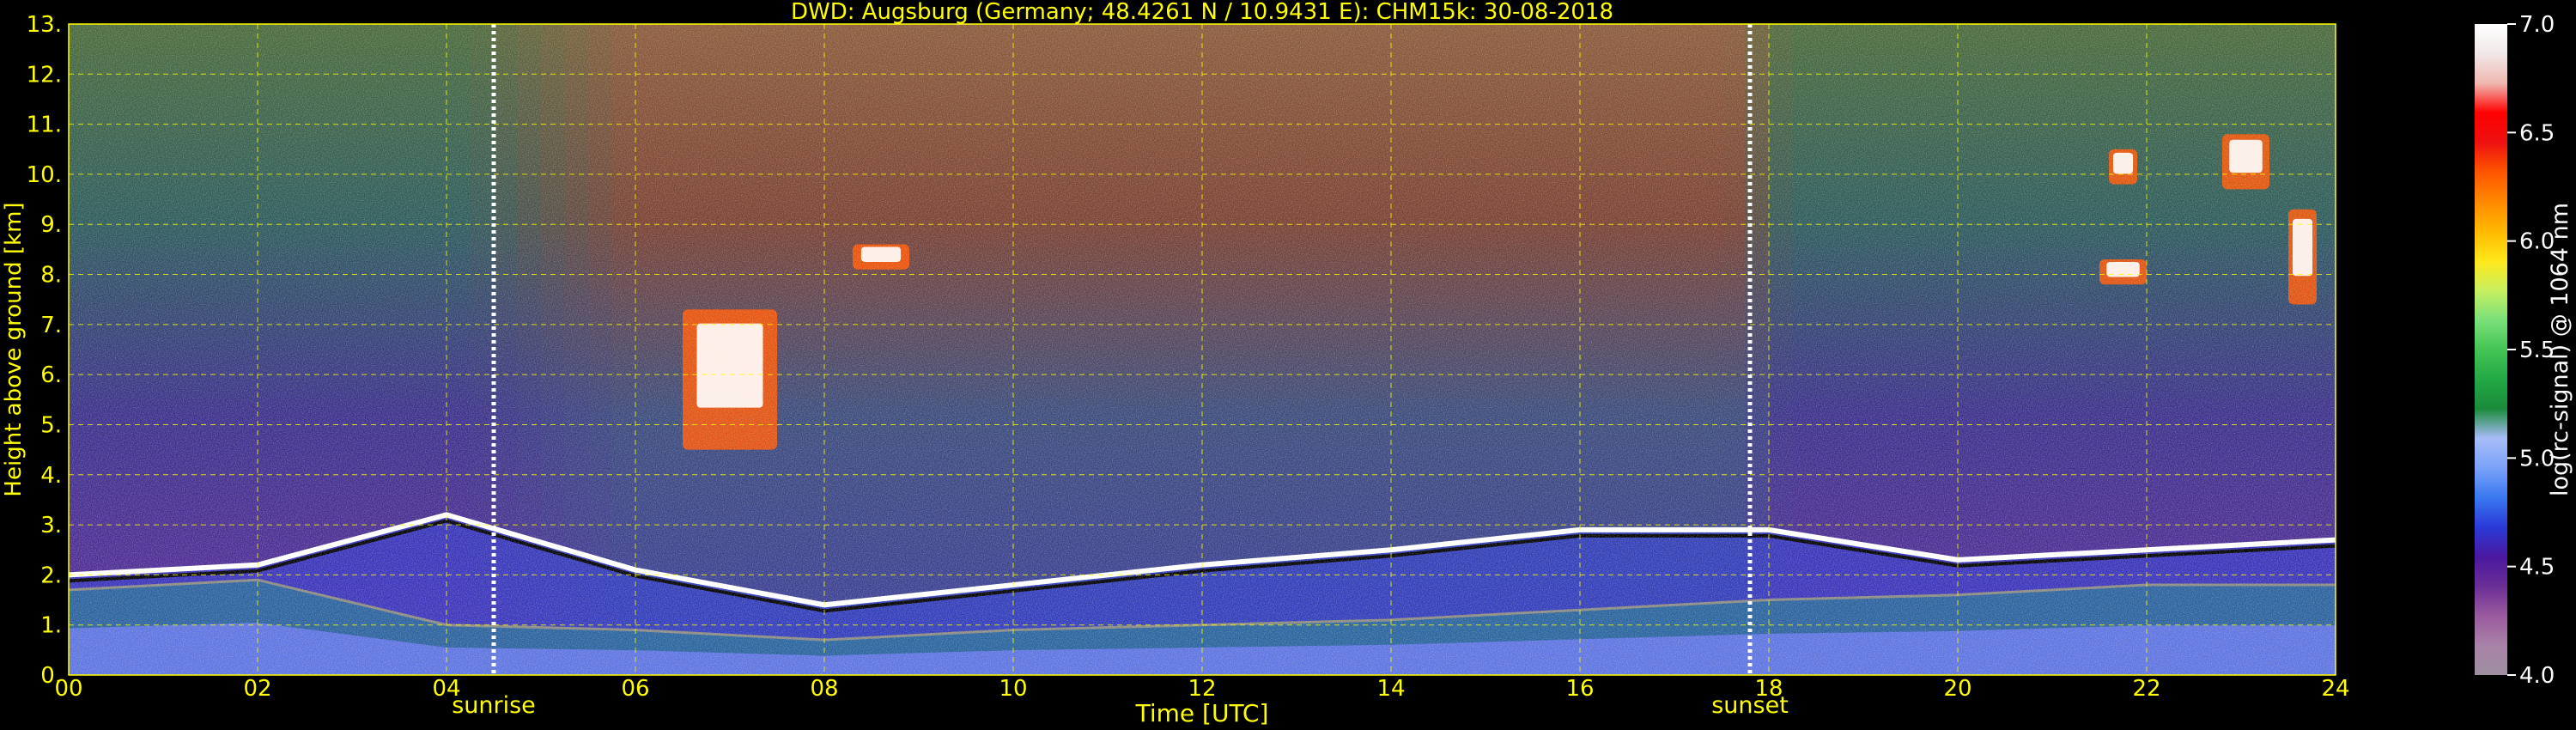 The width and height of the screenshot is (2576, 730). I want to click on colorbar-tick-label: 6.5, so click(2537, 133).